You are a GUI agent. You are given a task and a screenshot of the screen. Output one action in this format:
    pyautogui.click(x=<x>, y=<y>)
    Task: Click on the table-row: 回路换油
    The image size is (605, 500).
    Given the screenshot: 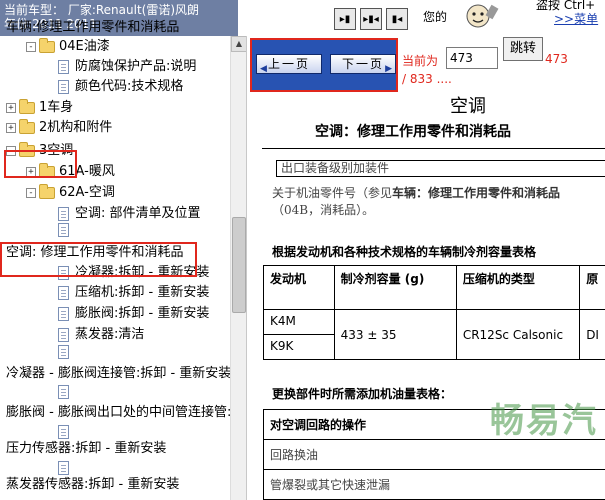 What is the action you would take?
    pyautogui.click(x=434, y=454)
    